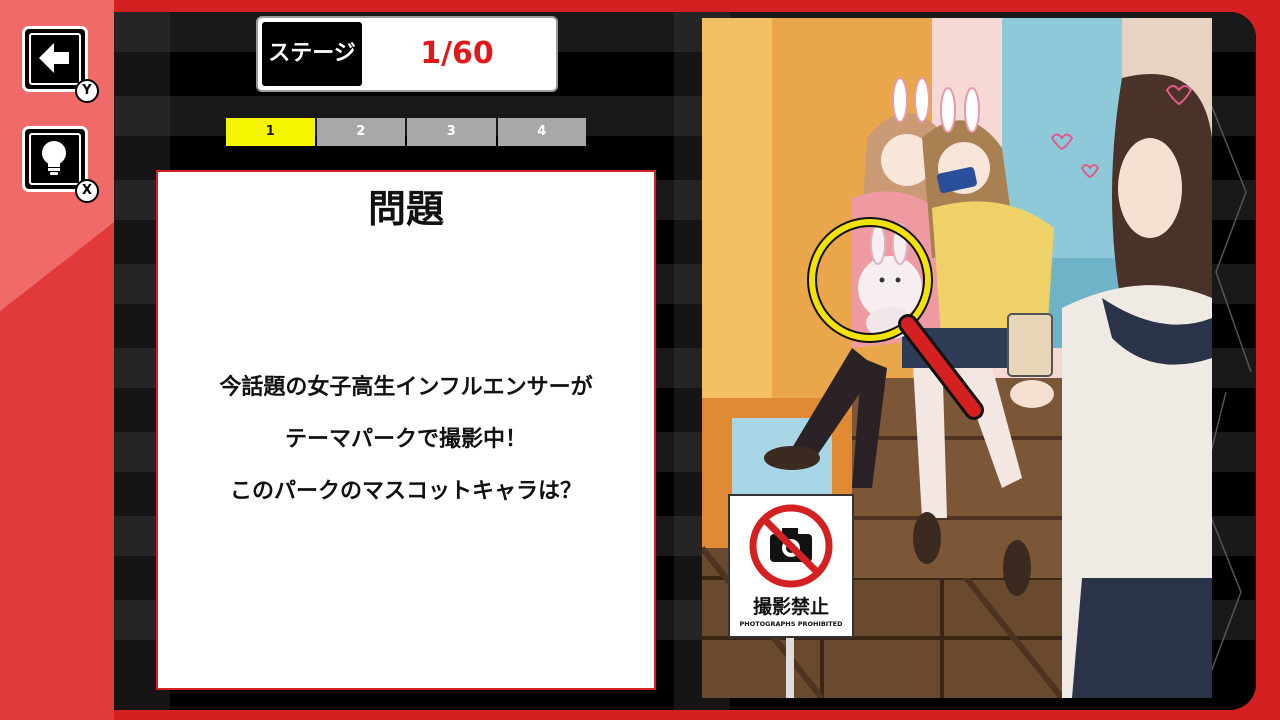 Image resolution: width=1280 pixels, height=720 pixels. I want to click on question-line: 今話題の女子高生インフルエンサーが, so click(406, 387).